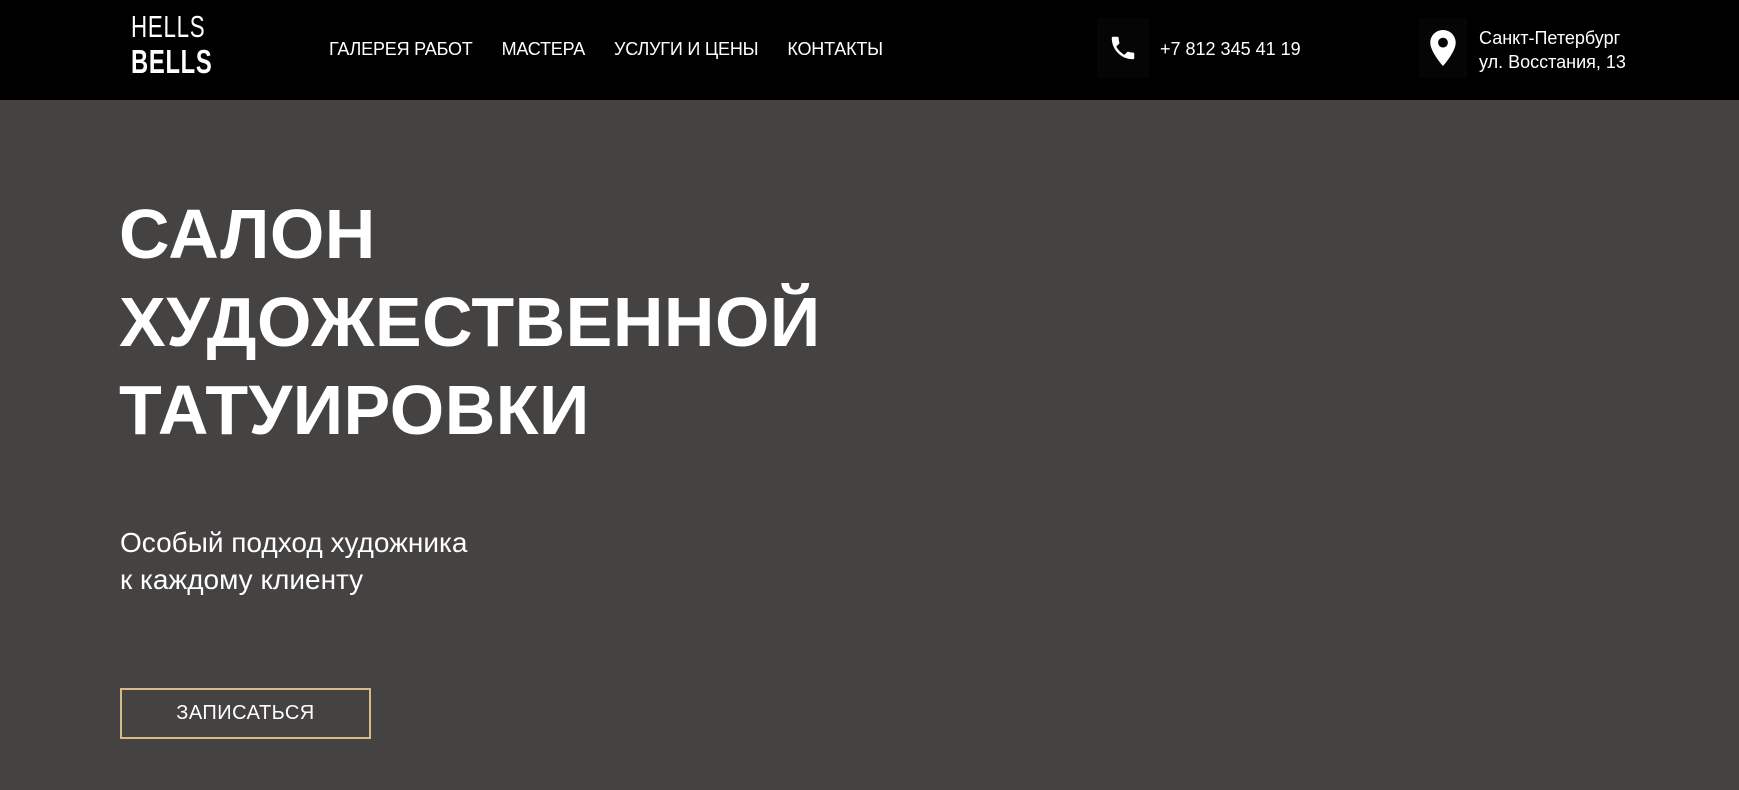  Describe the element at coordinates (242, 579) in the screenshot. I see `hero-subtitle-line: к каждому клиенту` at that location.